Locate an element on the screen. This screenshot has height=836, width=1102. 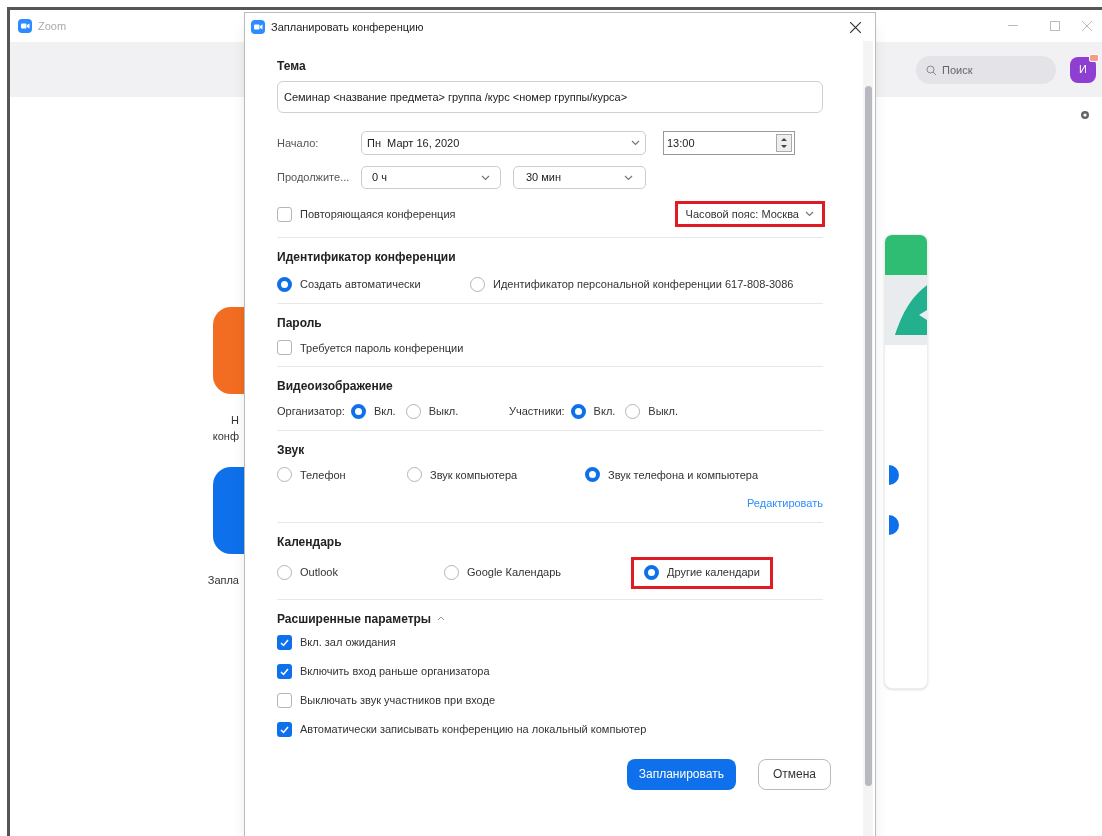
hours-dropdown: 0 ч is located at coordinates (431, 177).